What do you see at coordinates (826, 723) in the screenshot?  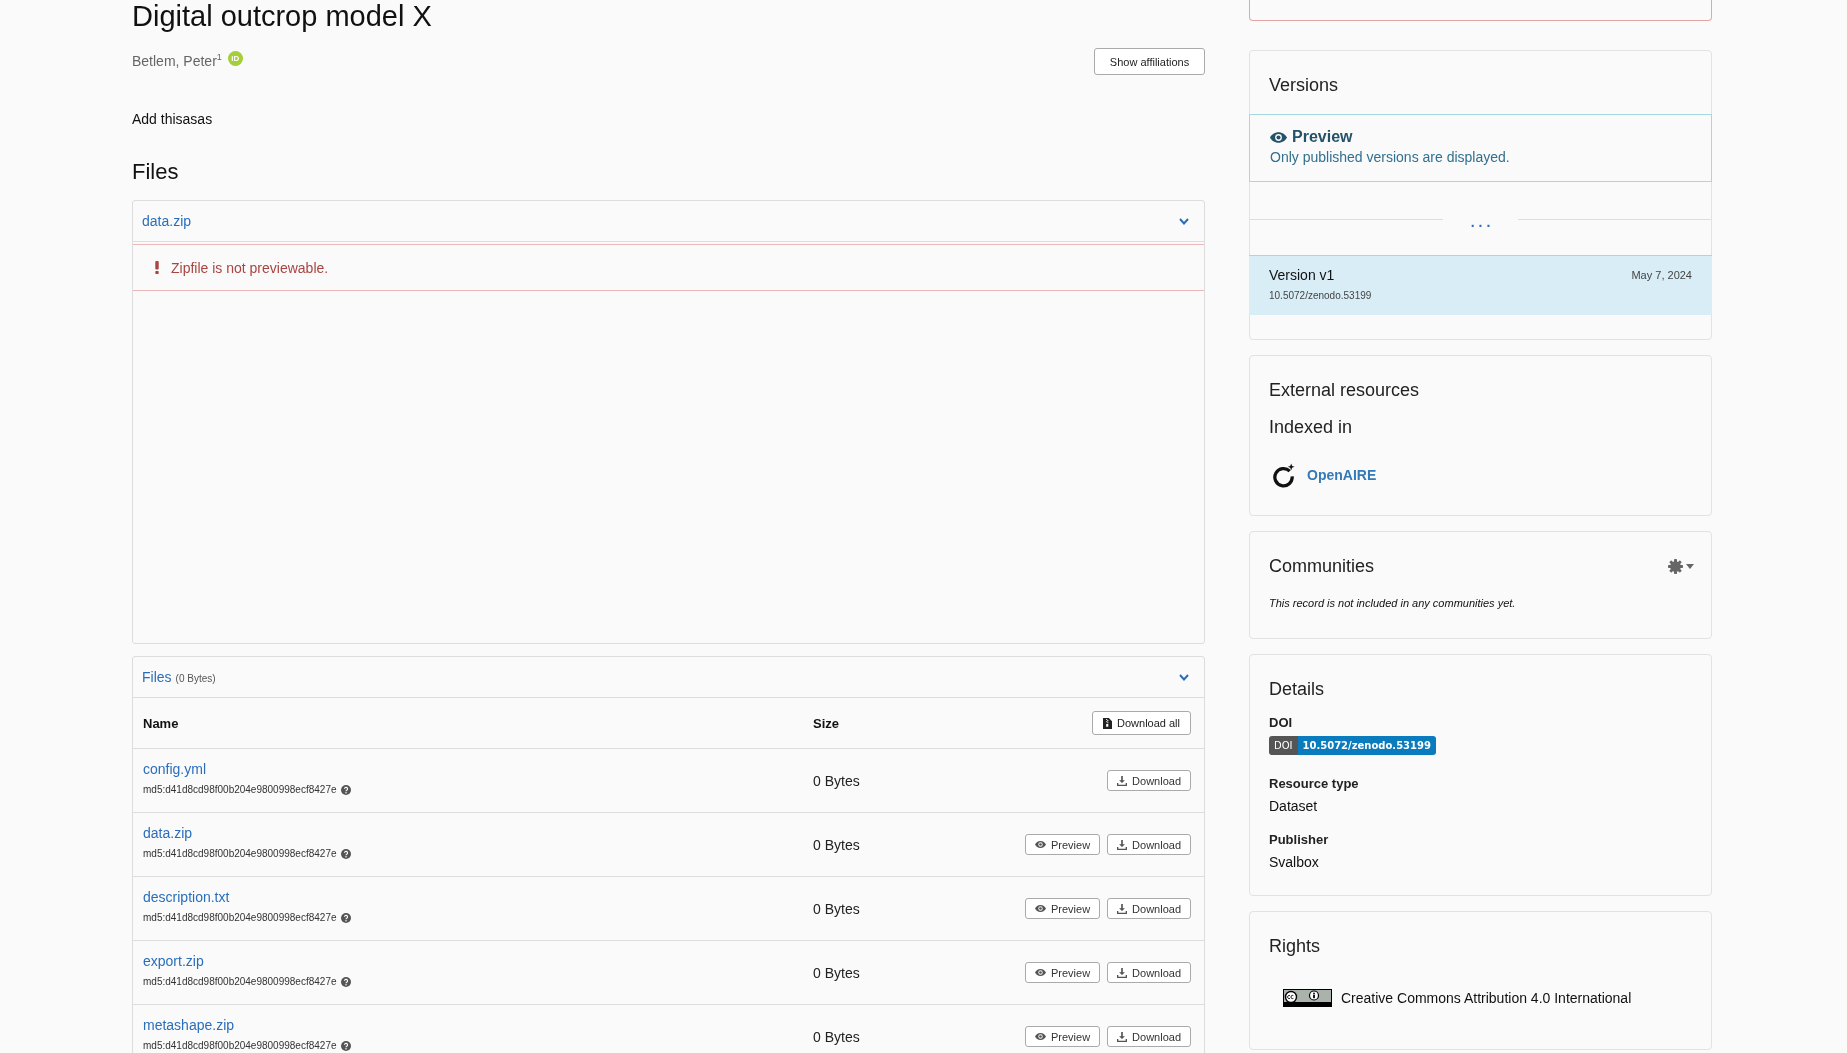 I see `column-header: Size` at bounding box center [826, 723].